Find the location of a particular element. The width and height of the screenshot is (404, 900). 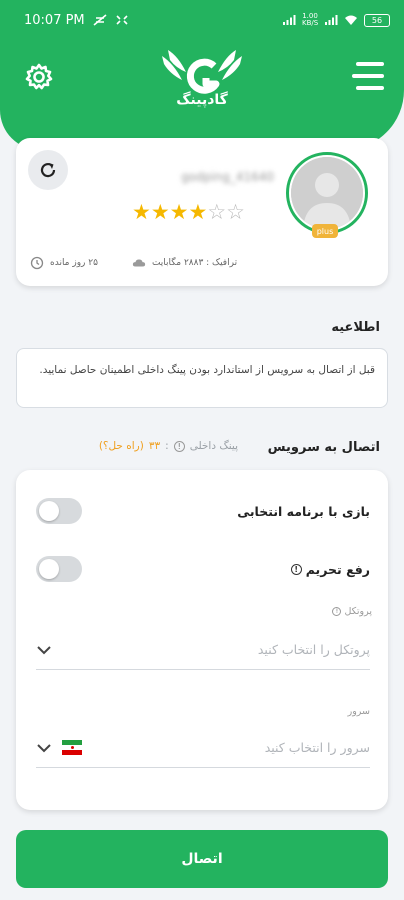

rating-stars: ★★★★☆☆ is located at coordinates (202, 212).